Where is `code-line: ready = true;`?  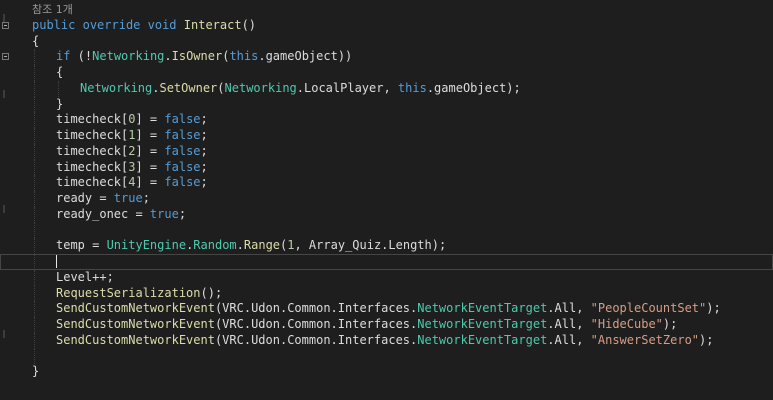 code-line: ready = true; is located at coordinates (386, 199).